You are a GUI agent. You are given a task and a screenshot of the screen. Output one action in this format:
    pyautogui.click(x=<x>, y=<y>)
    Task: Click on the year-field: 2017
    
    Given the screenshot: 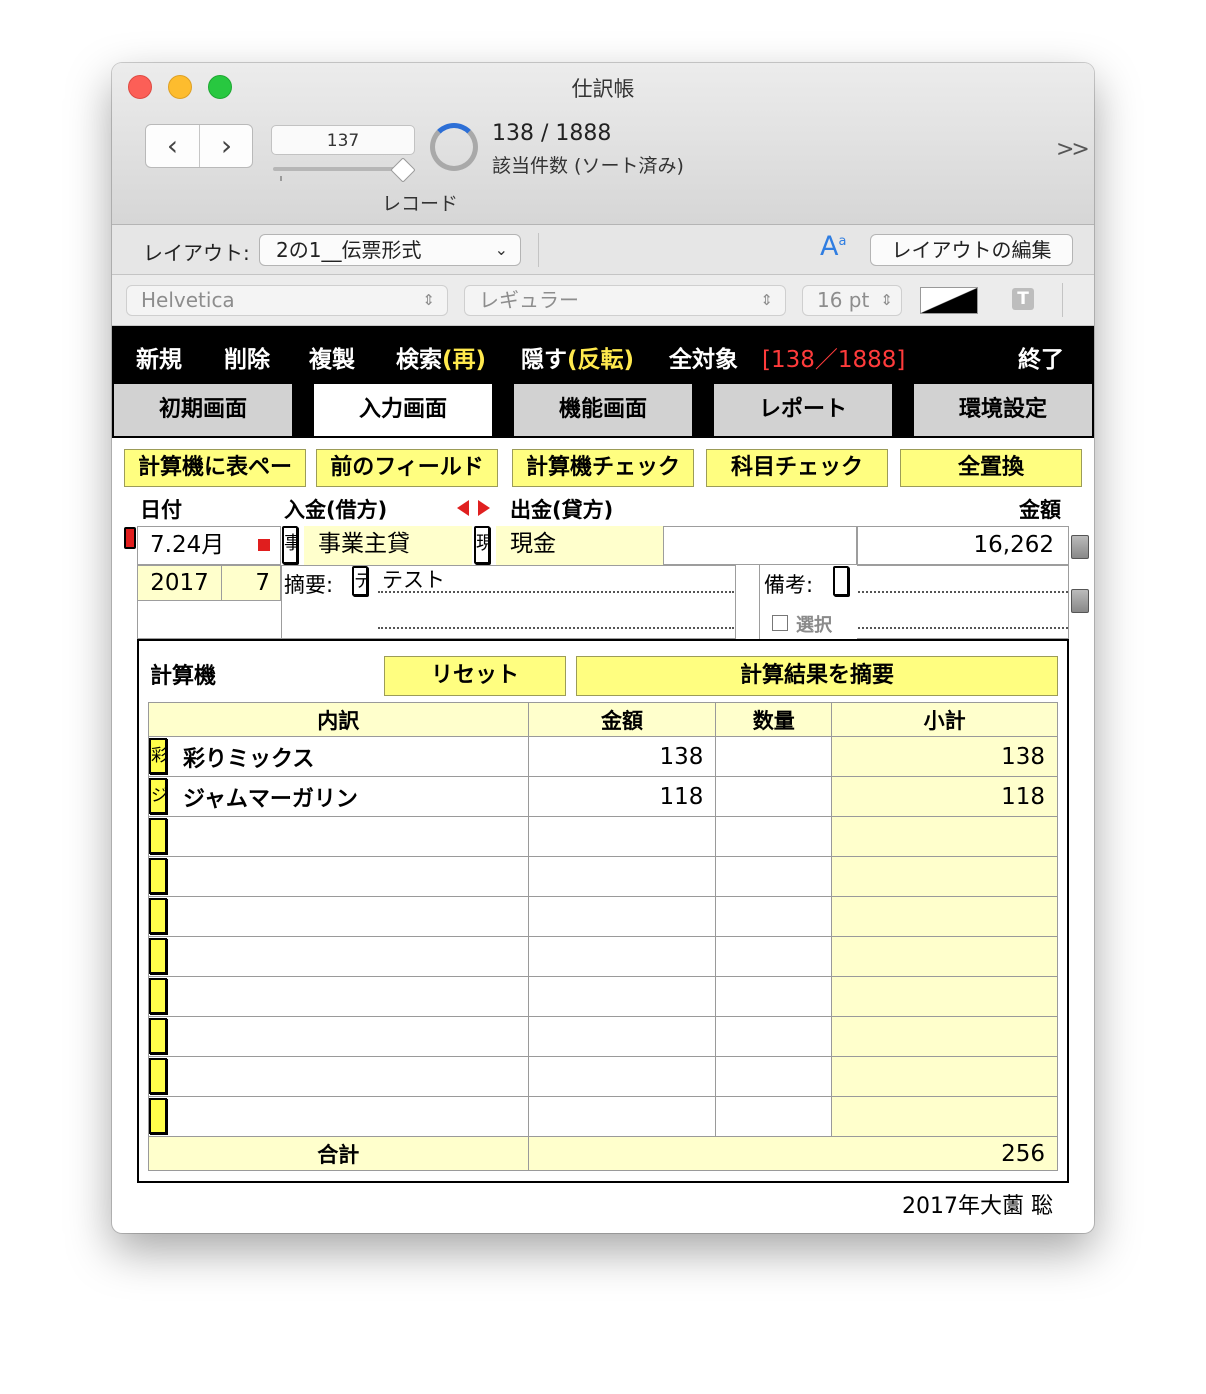 What is the action you would take?
    pyautogui.click(x=179, y=583)
    